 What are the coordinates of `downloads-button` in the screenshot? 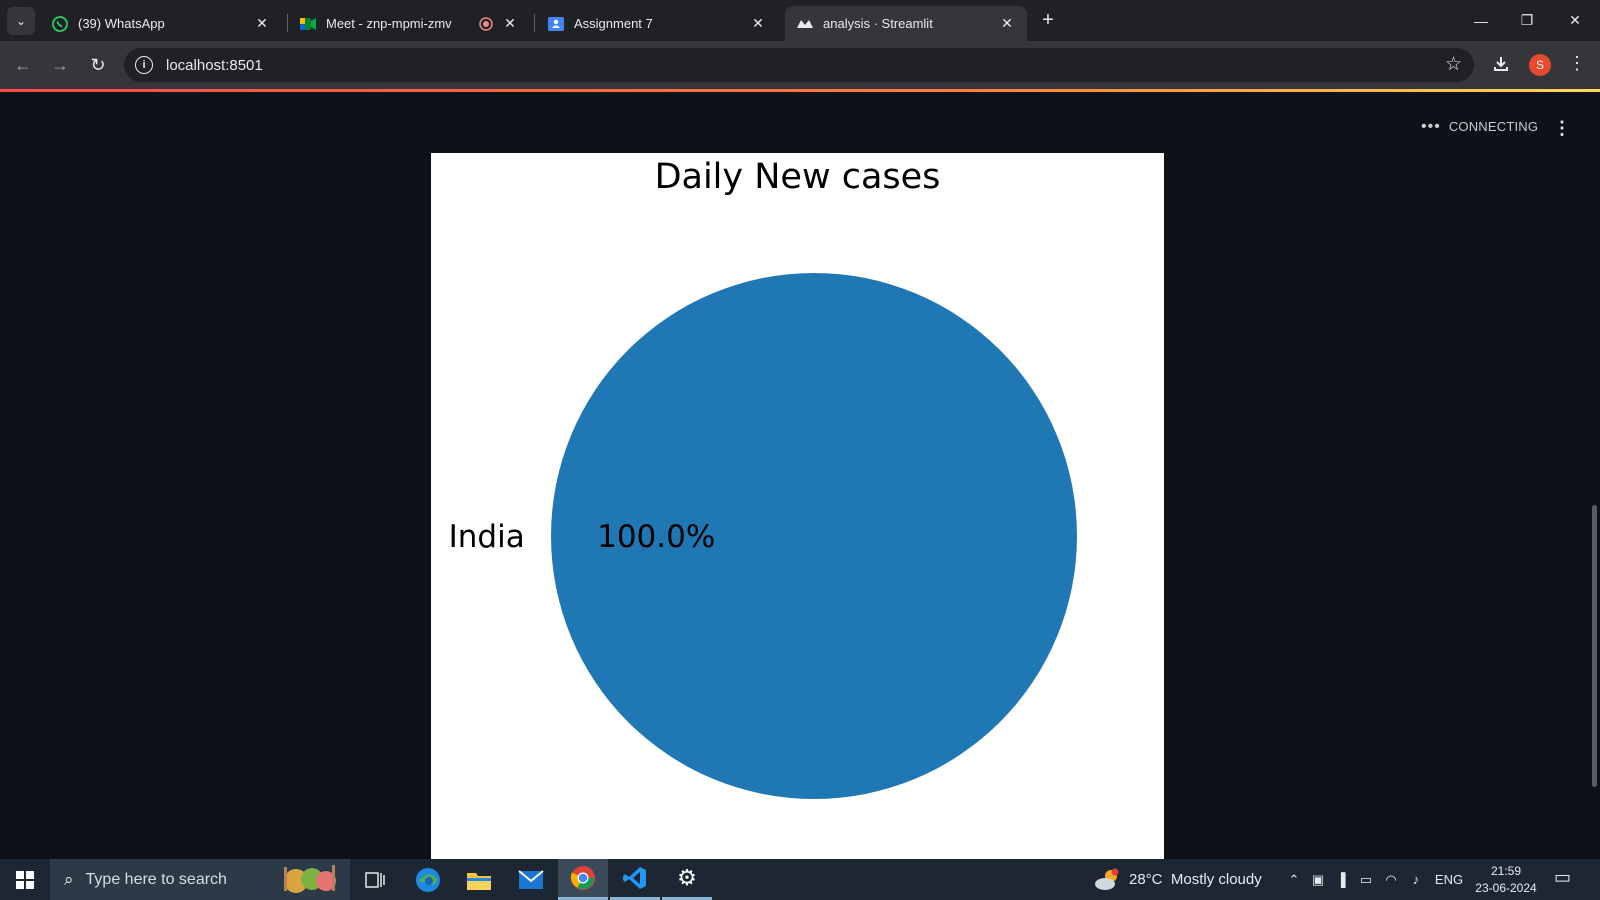 It's located at (1501, 64).